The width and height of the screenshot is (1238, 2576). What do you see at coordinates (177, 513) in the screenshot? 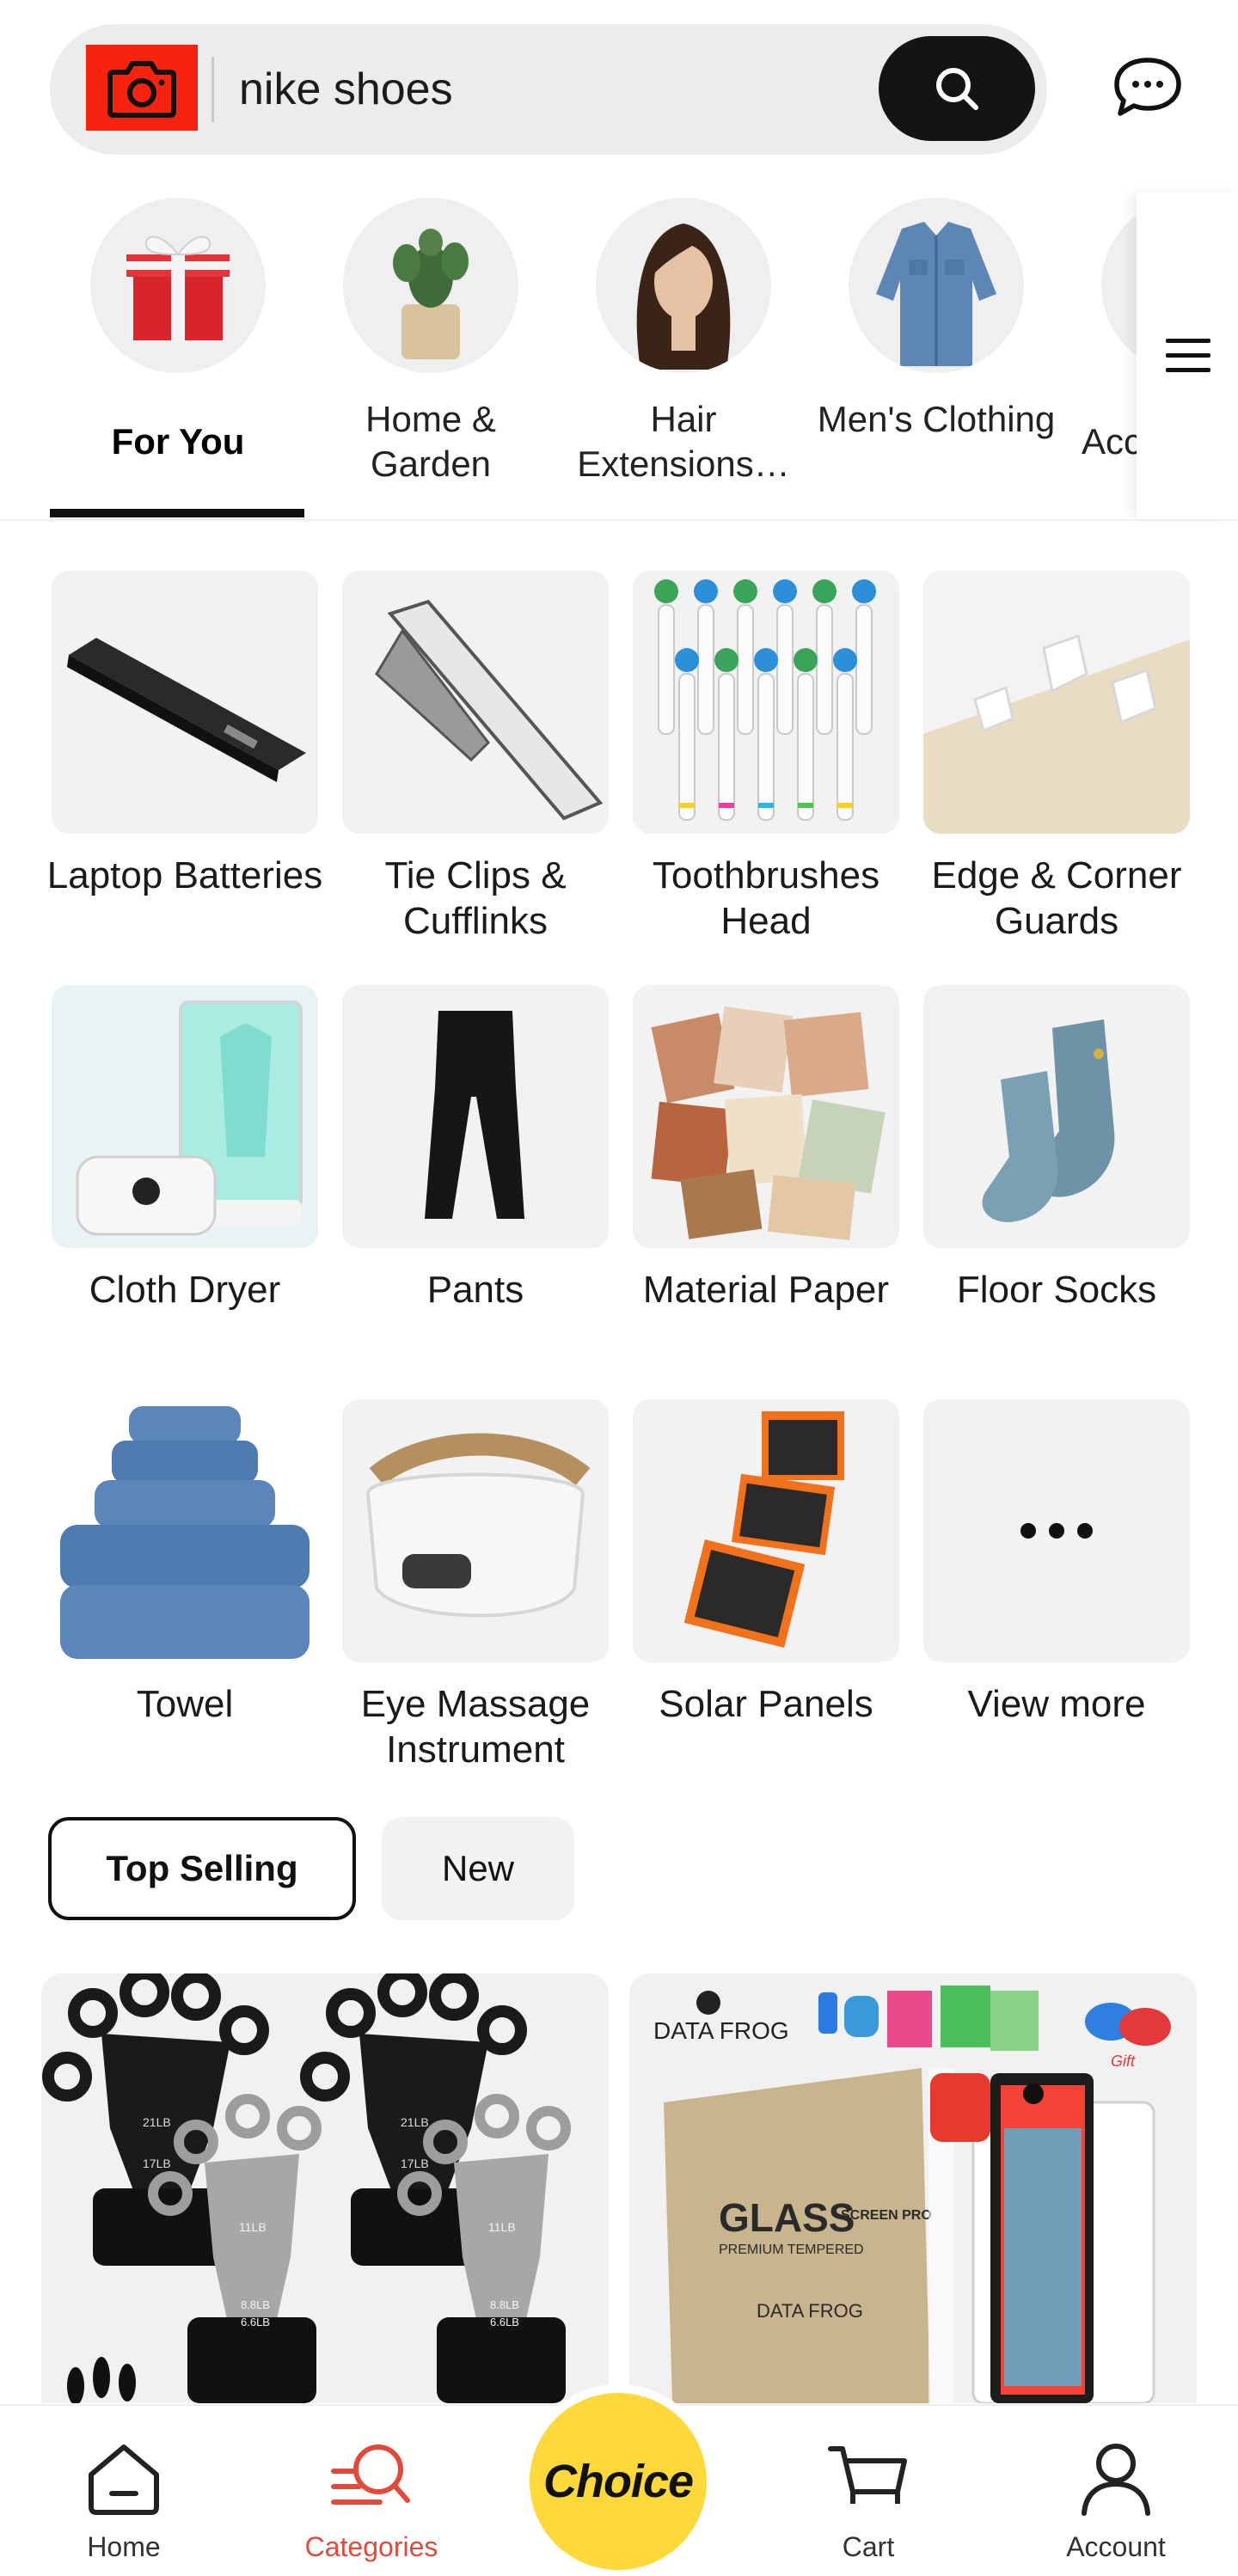
I see `active-tab-indicator` at bounding box center [177, 513].